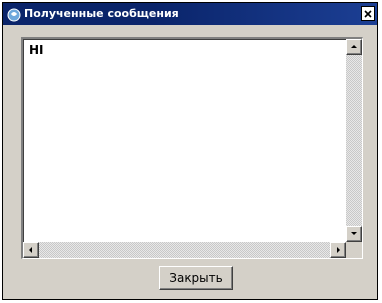 The image size is (382, 303). I want to click on close-window-button, so click(368, 13).